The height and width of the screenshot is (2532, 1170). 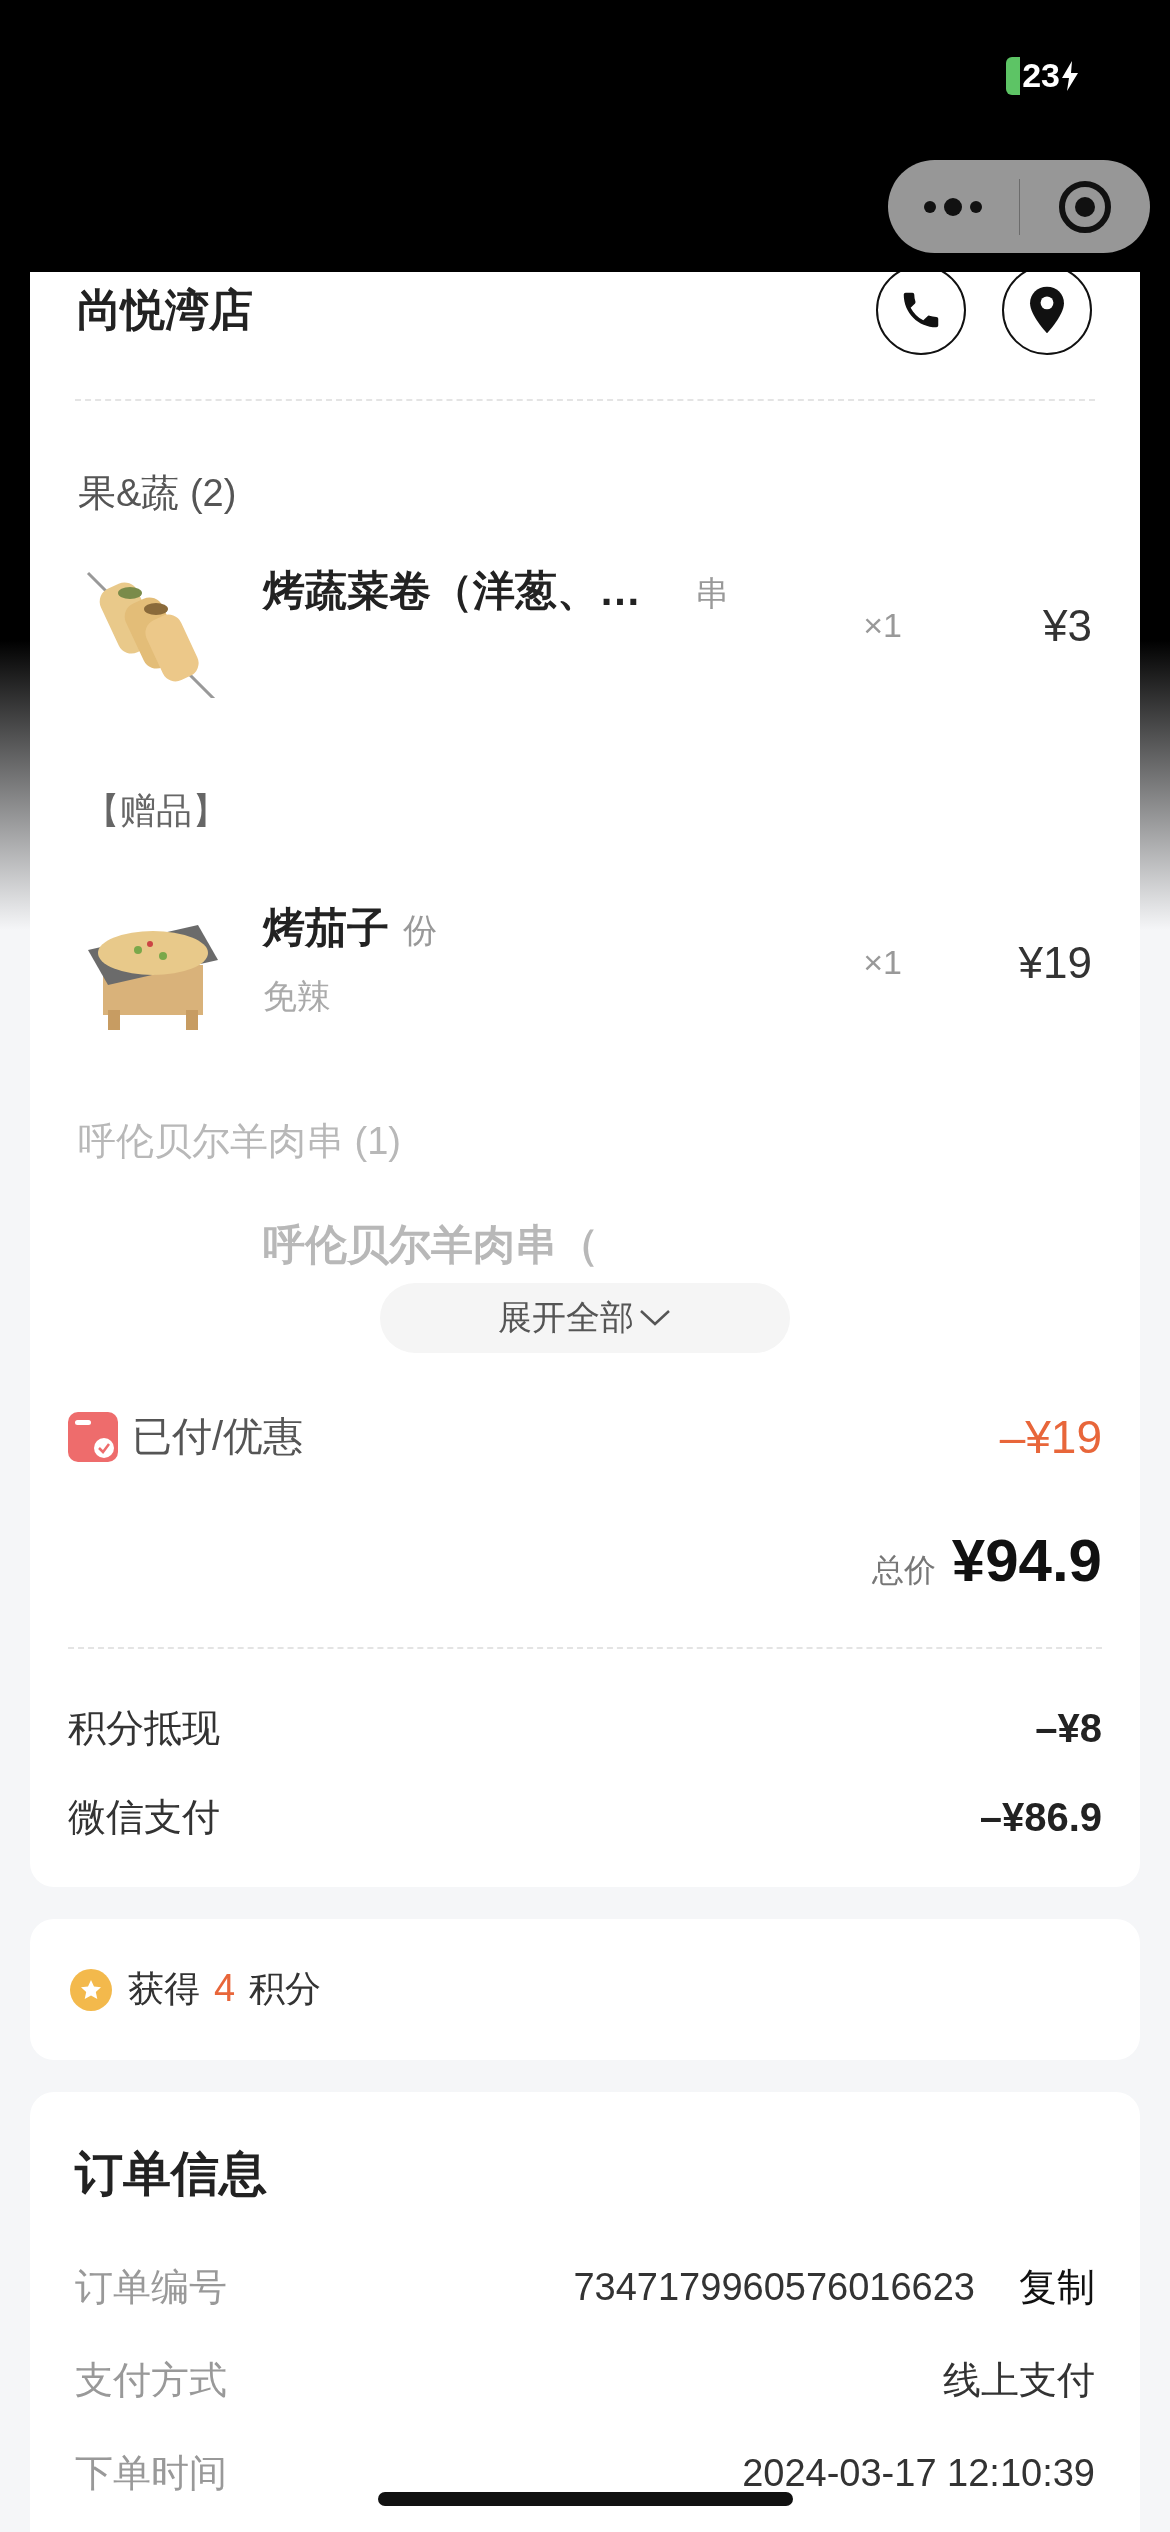 I want to click on item-price: ¥19, so click(x=1055, y=962).